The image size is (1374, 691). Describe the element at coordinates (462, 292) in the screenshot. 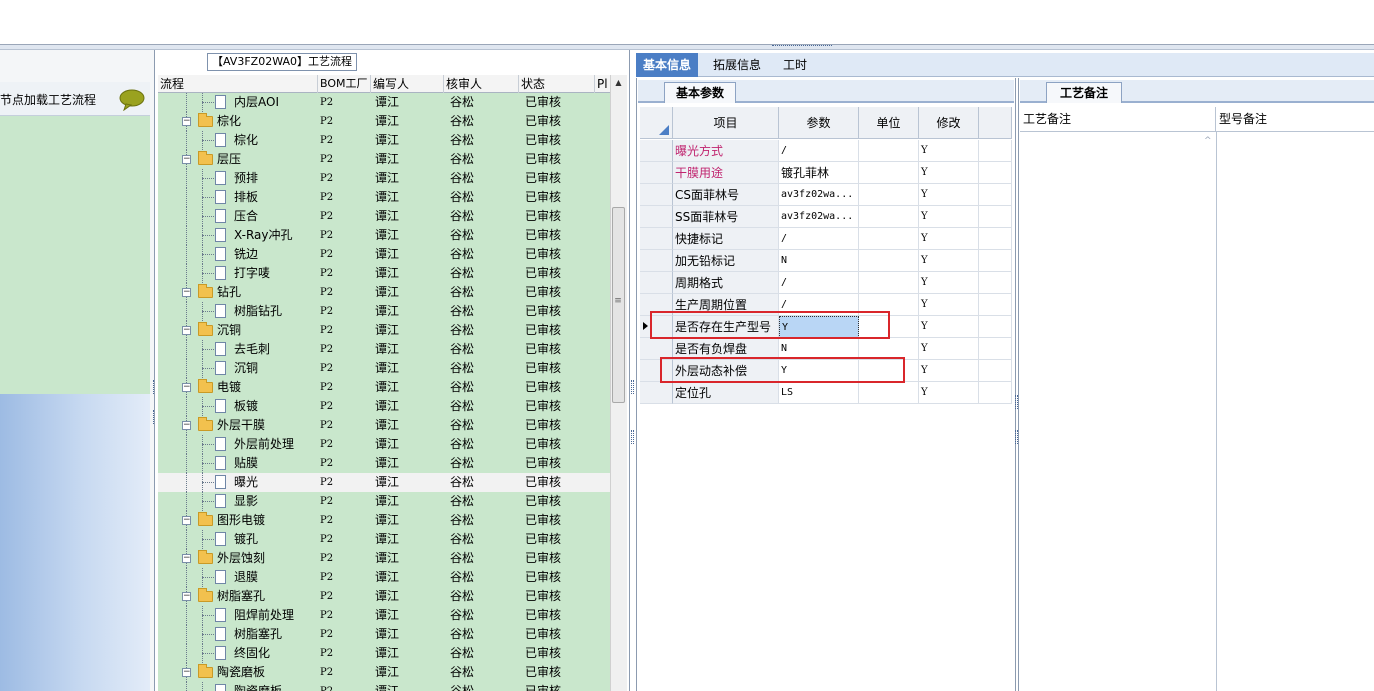

I see `tree-node-reviewer: 谷松` at that location.